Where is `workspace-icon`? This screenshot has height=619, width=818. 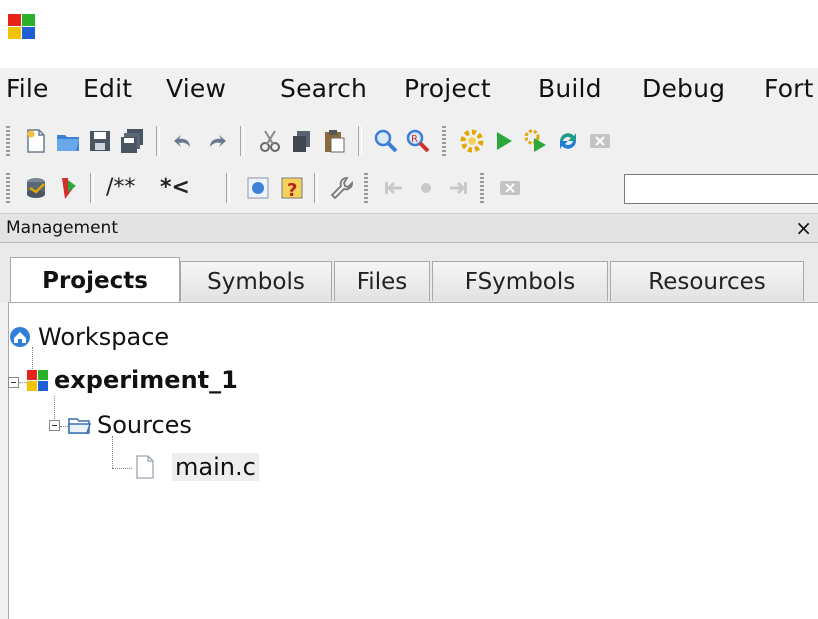 workspace-icon is located at coordinates (20, 337).